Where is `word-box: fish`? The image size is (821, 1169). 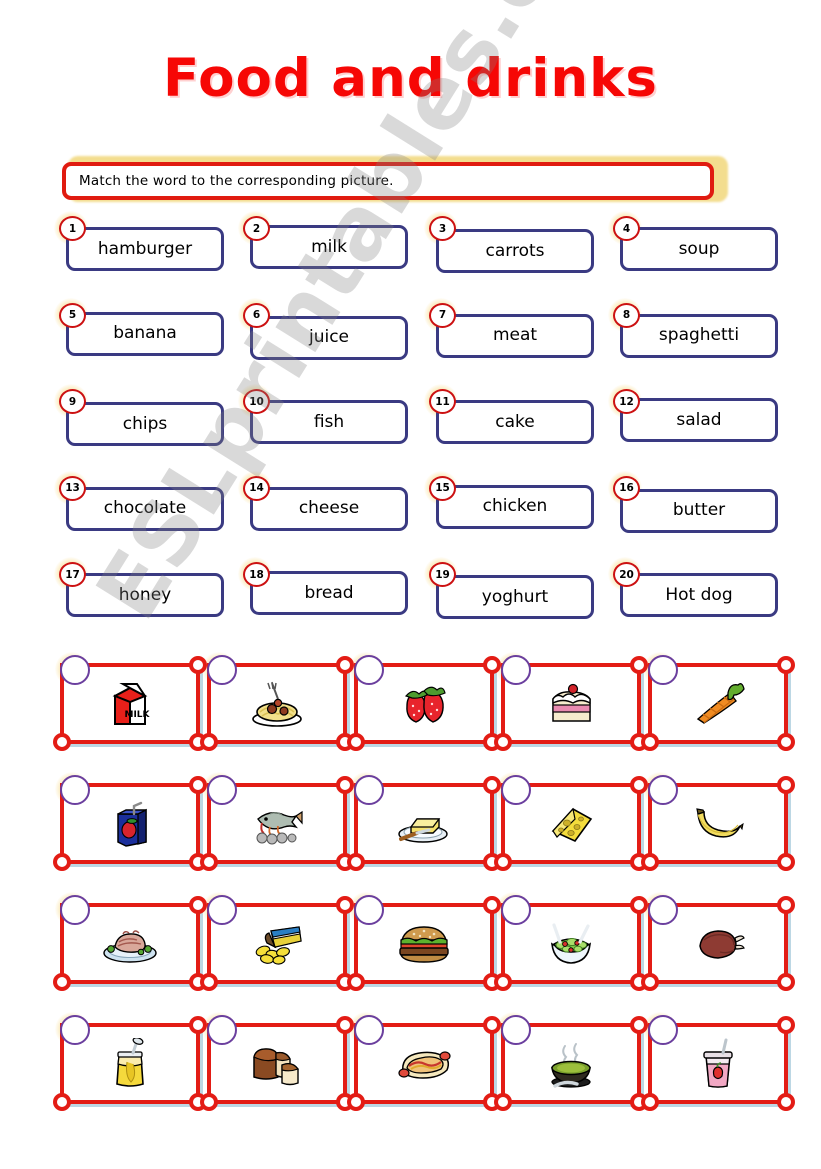
word-box: fish is located at coordinates (329, 422).